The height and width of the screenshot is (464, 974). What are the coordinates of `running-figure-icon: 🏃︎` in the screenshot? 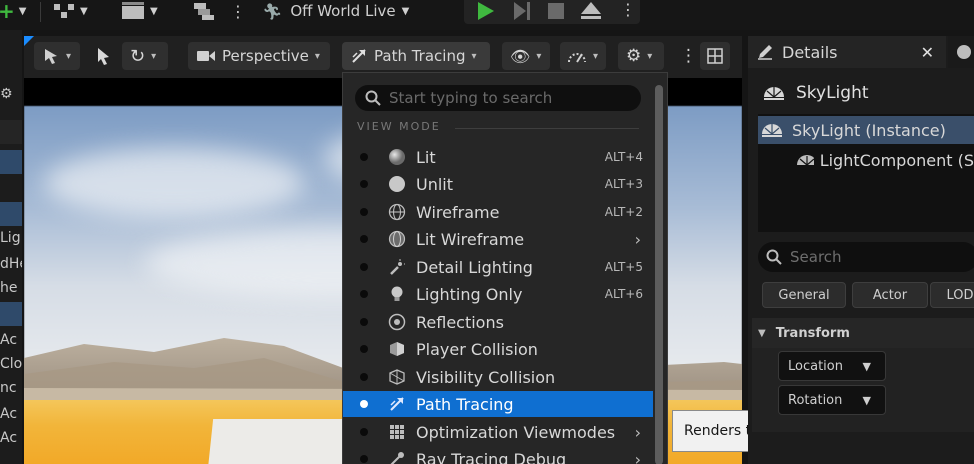 It's located at (272, 11).